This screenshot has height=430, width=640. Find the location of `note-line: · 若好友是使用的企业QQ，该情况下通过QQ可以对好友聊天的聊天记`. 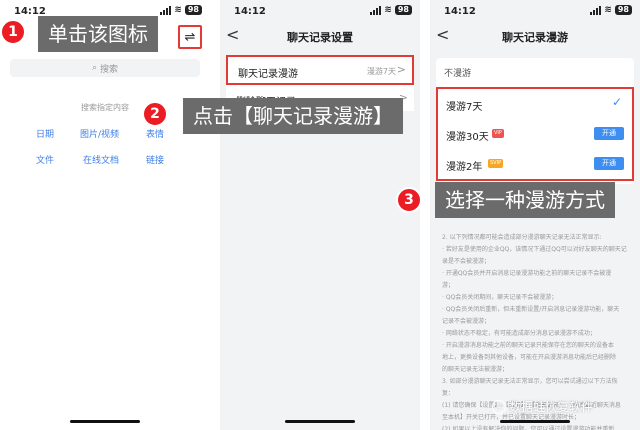

note-line: · 若好友是使用的企业QQ，该情况下通过QQ可以对好友聊天的聊天记 is located at coordinates (534, 249).